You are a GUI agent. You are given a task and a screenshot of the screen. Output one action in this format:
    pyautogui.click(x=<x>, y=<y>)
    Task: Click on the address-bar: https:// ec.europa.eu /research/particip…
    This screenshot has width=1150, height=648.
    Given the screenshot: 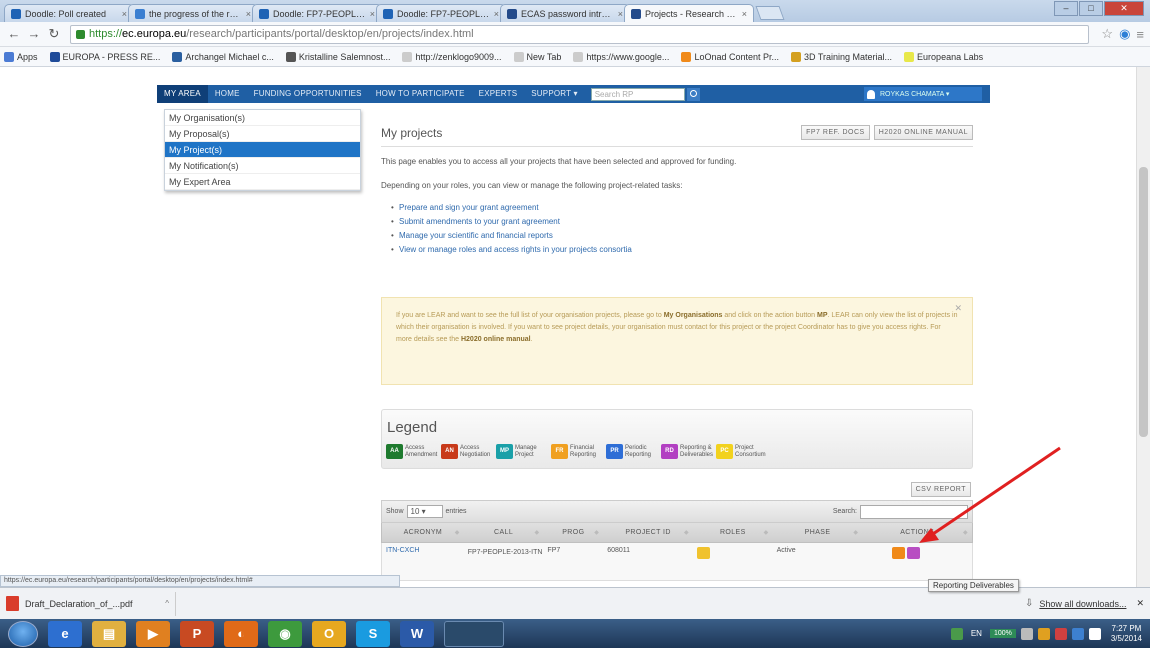 What is the action you would take?
    pyautogui.click(x=580, y=34)
    